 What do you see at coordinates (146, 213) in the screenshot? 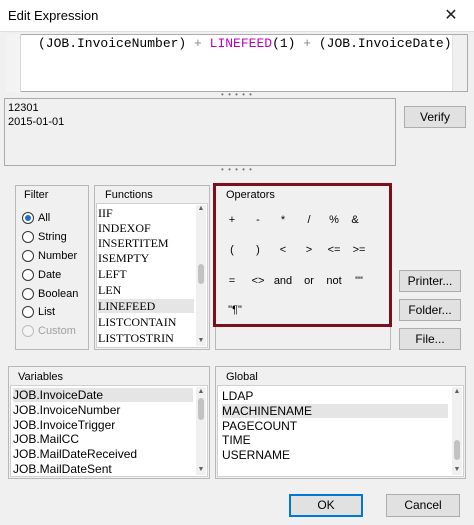
I see `function-item: IIF` at bounding box center [146, 213].